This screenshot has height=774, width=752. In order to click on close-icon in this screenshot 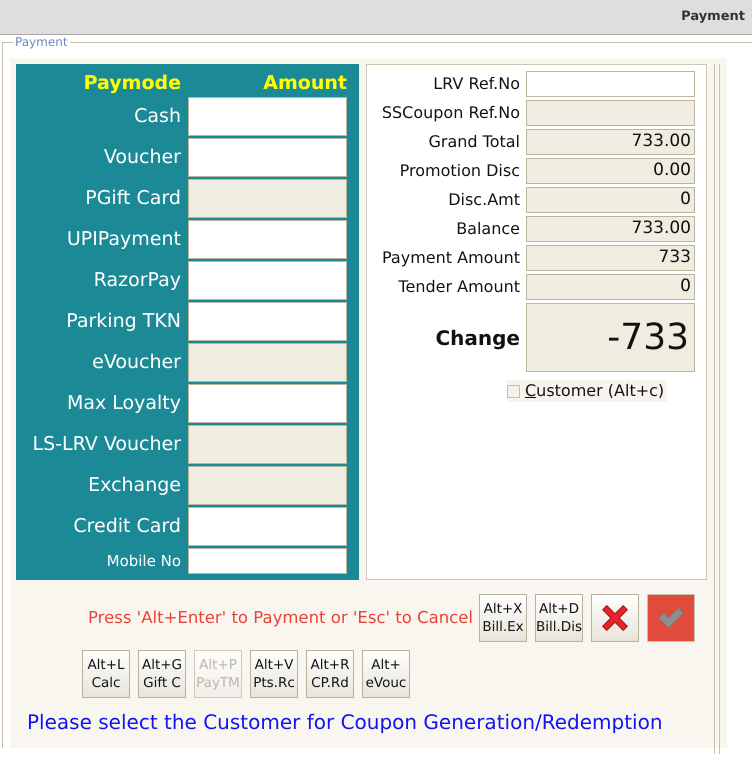, I will do `click(615, 618)`.